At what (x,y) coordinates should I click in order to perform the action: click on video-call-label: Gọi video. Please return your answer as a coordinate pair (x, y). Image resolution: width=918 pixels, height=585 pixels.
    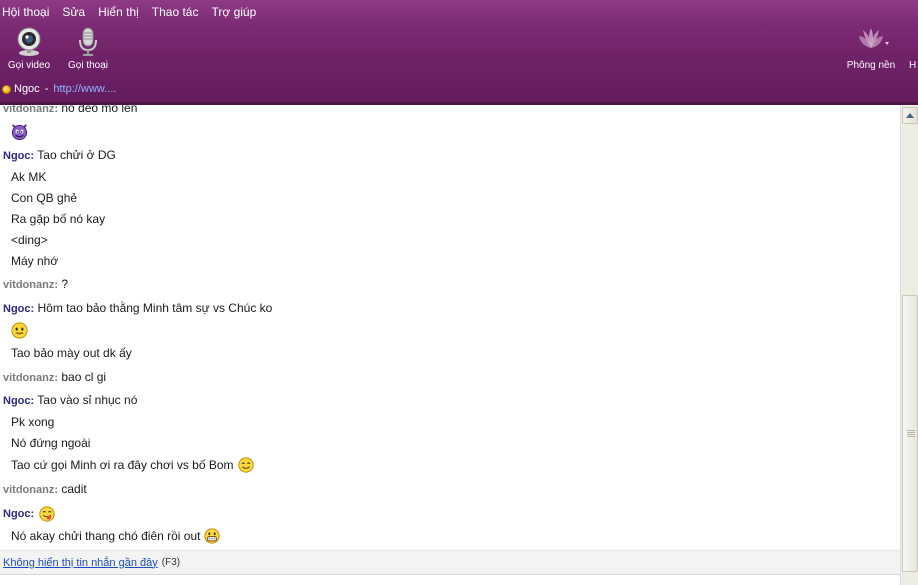
    Looking at the image, I should click on (29, 65).